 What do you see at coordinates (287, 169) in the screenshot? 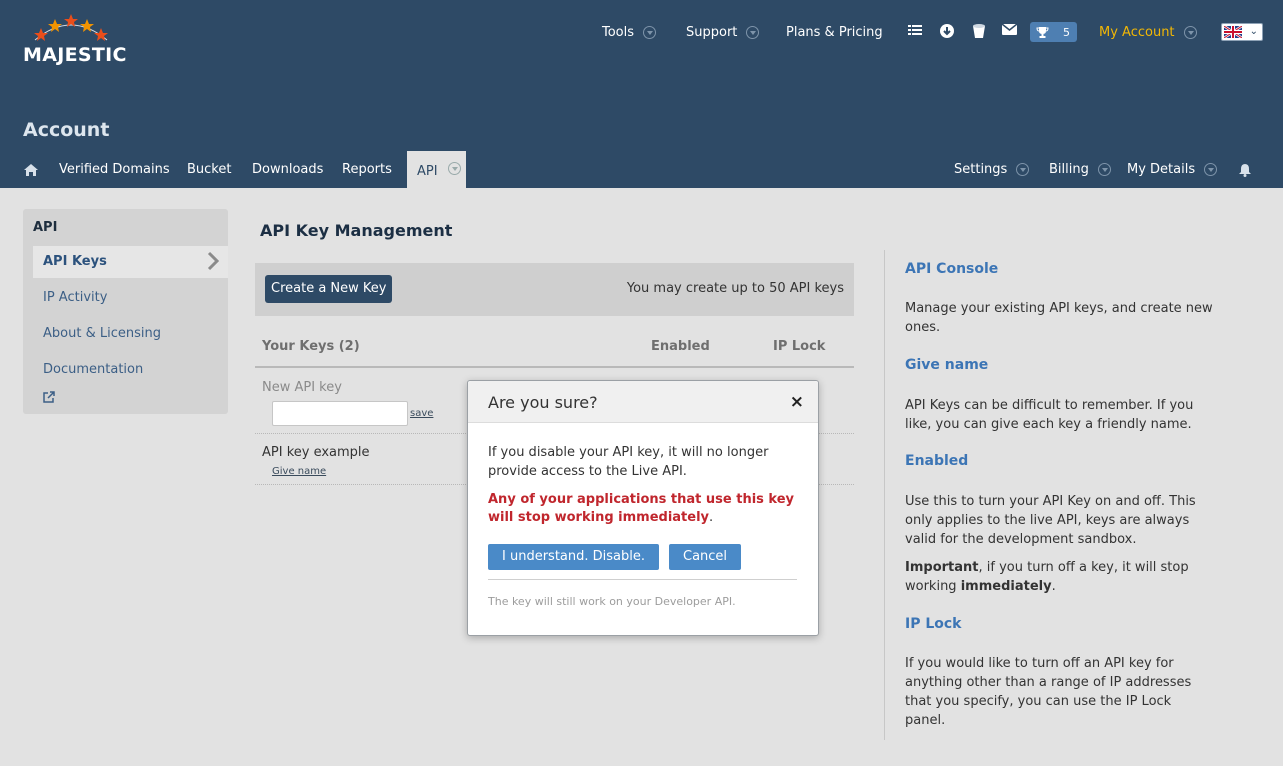
I see `subnav-downloads: Downloads` at bounding box center [287, 169].